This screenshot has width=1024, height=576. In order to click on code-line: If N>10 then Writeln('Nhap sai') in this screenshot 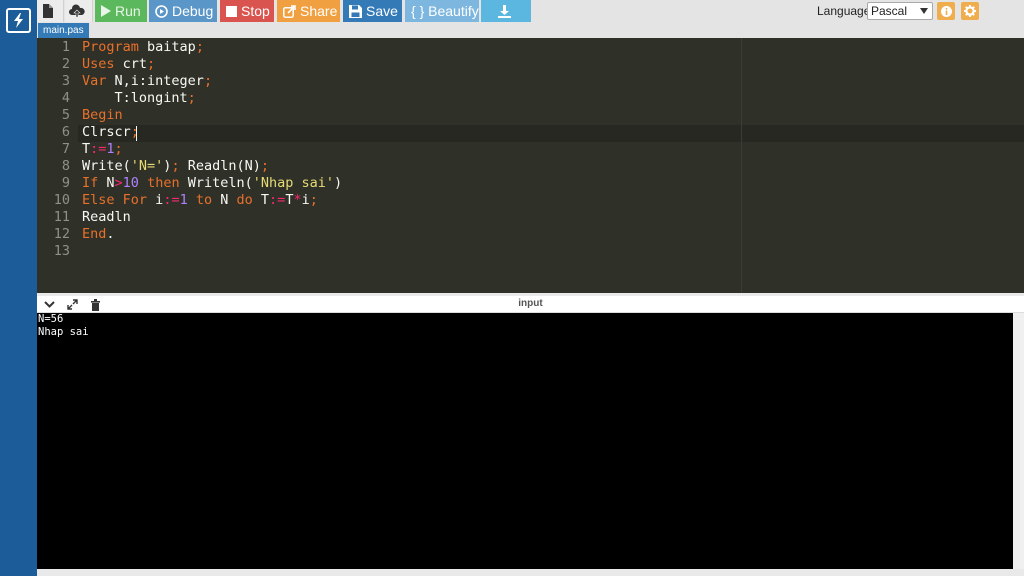, I will do `click(432, 183)`.